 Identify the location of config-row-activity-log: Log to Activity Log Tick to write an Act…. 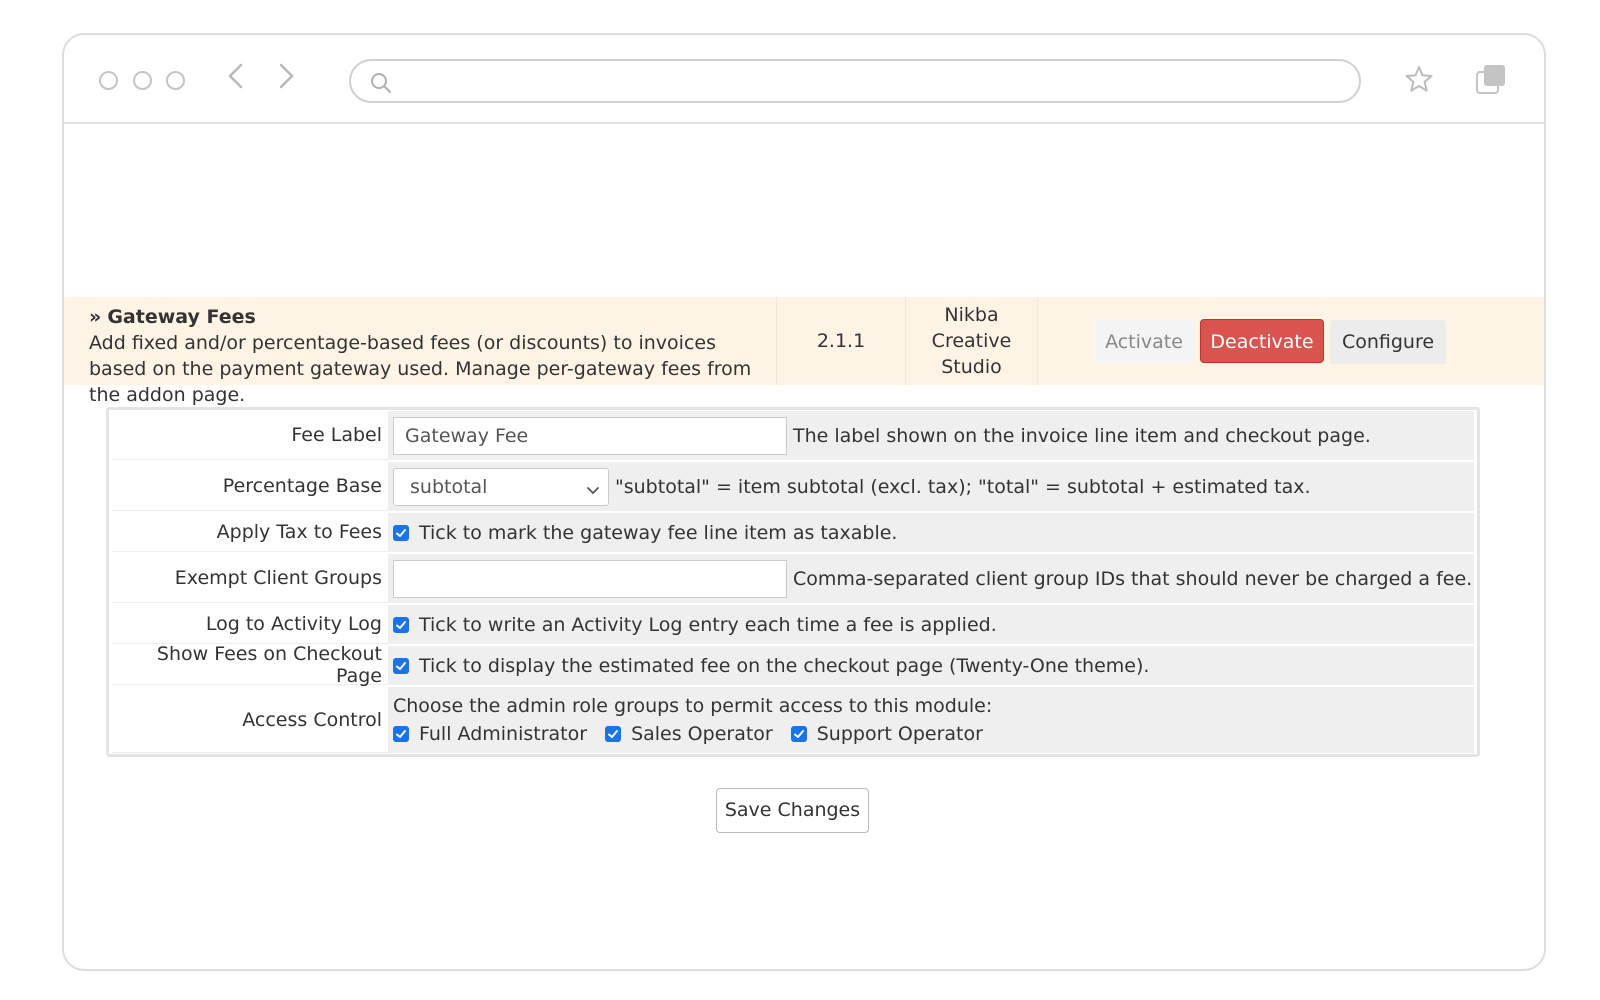
(793, 625).